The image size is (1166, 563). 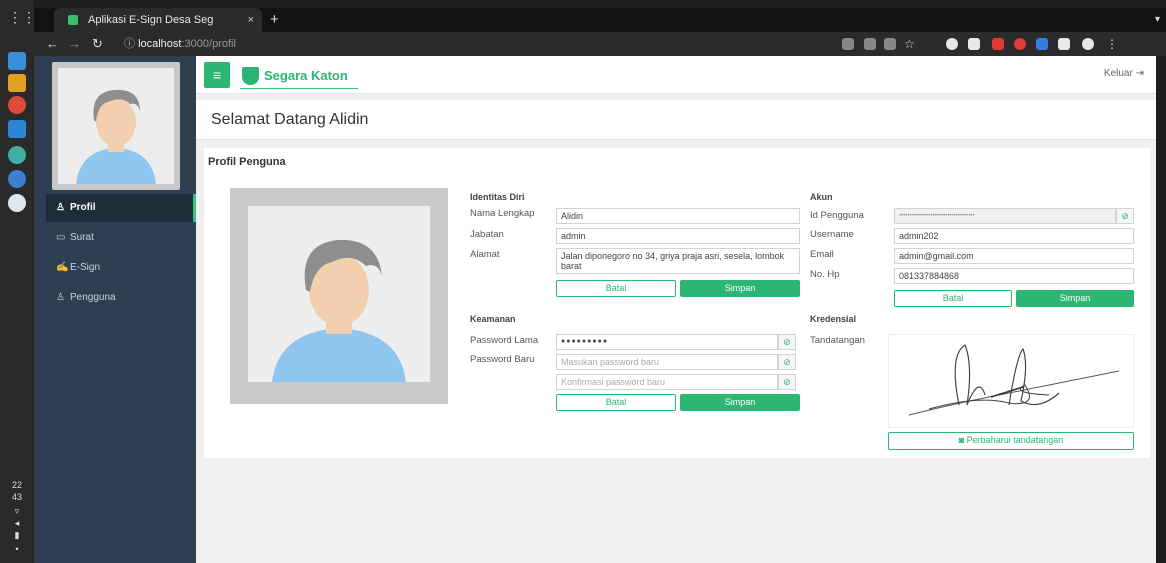 I want to click on favicon-icon, so click(x=73, y=20).